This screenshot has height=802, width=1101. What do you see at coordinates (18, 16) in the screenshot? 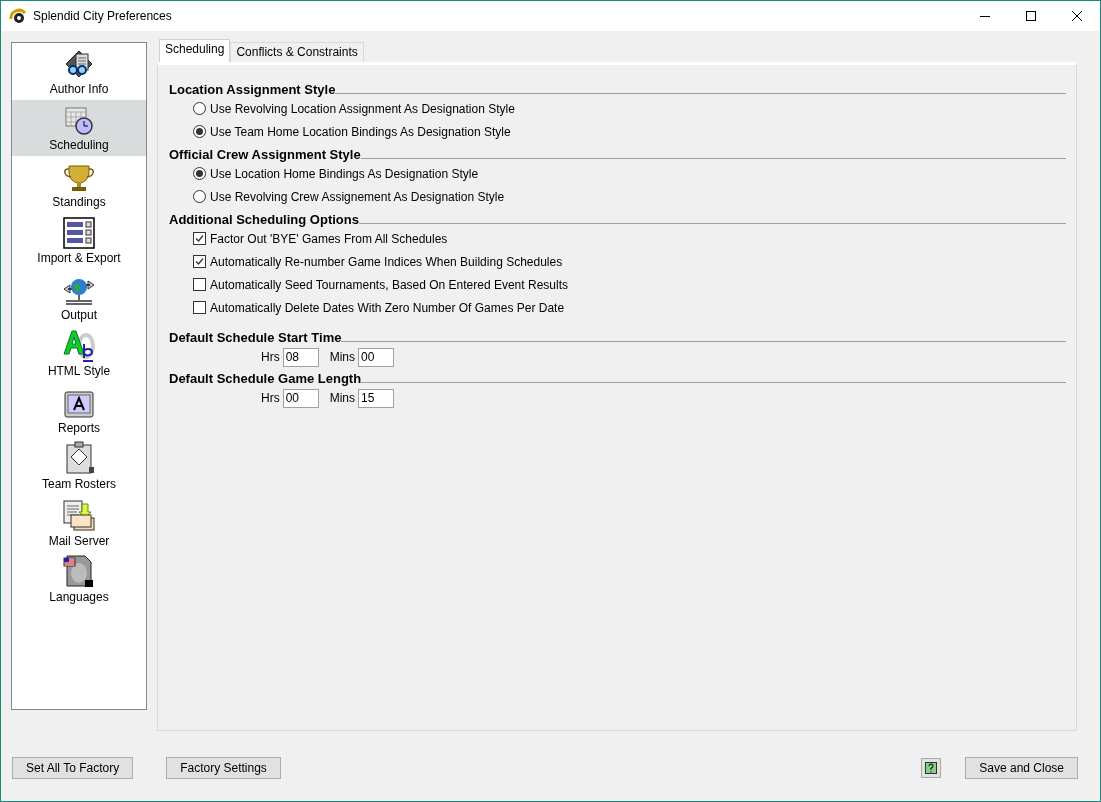
I see `app-logo-icon` at bounding box center [18, 16].